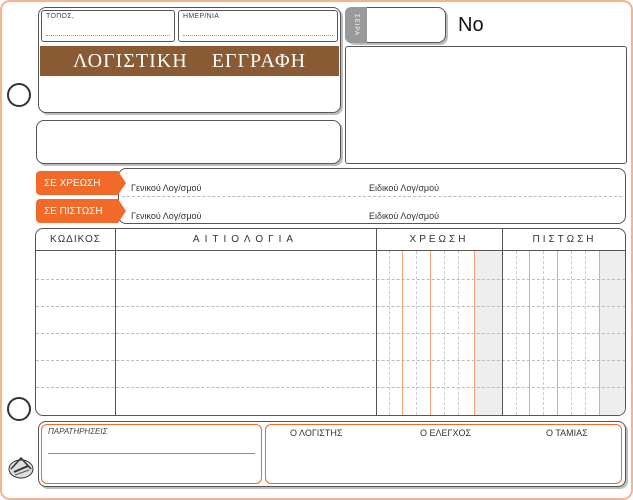 The width and height of the screenshot is (633, 500). I want to click on accountant-signature: Ο ΛΟΓΙΣΤΗΣ, so click(316, 433).